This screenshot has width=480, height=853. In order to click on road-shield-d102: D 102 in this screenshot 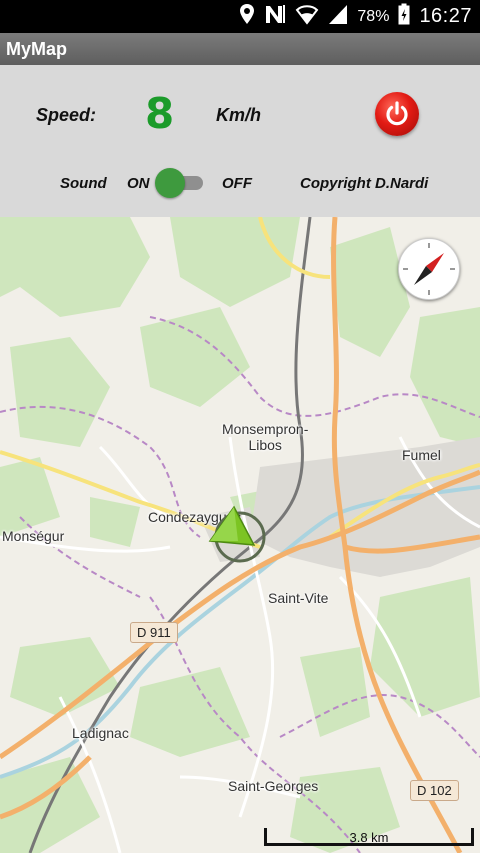, I will do `click(434, 790)`.